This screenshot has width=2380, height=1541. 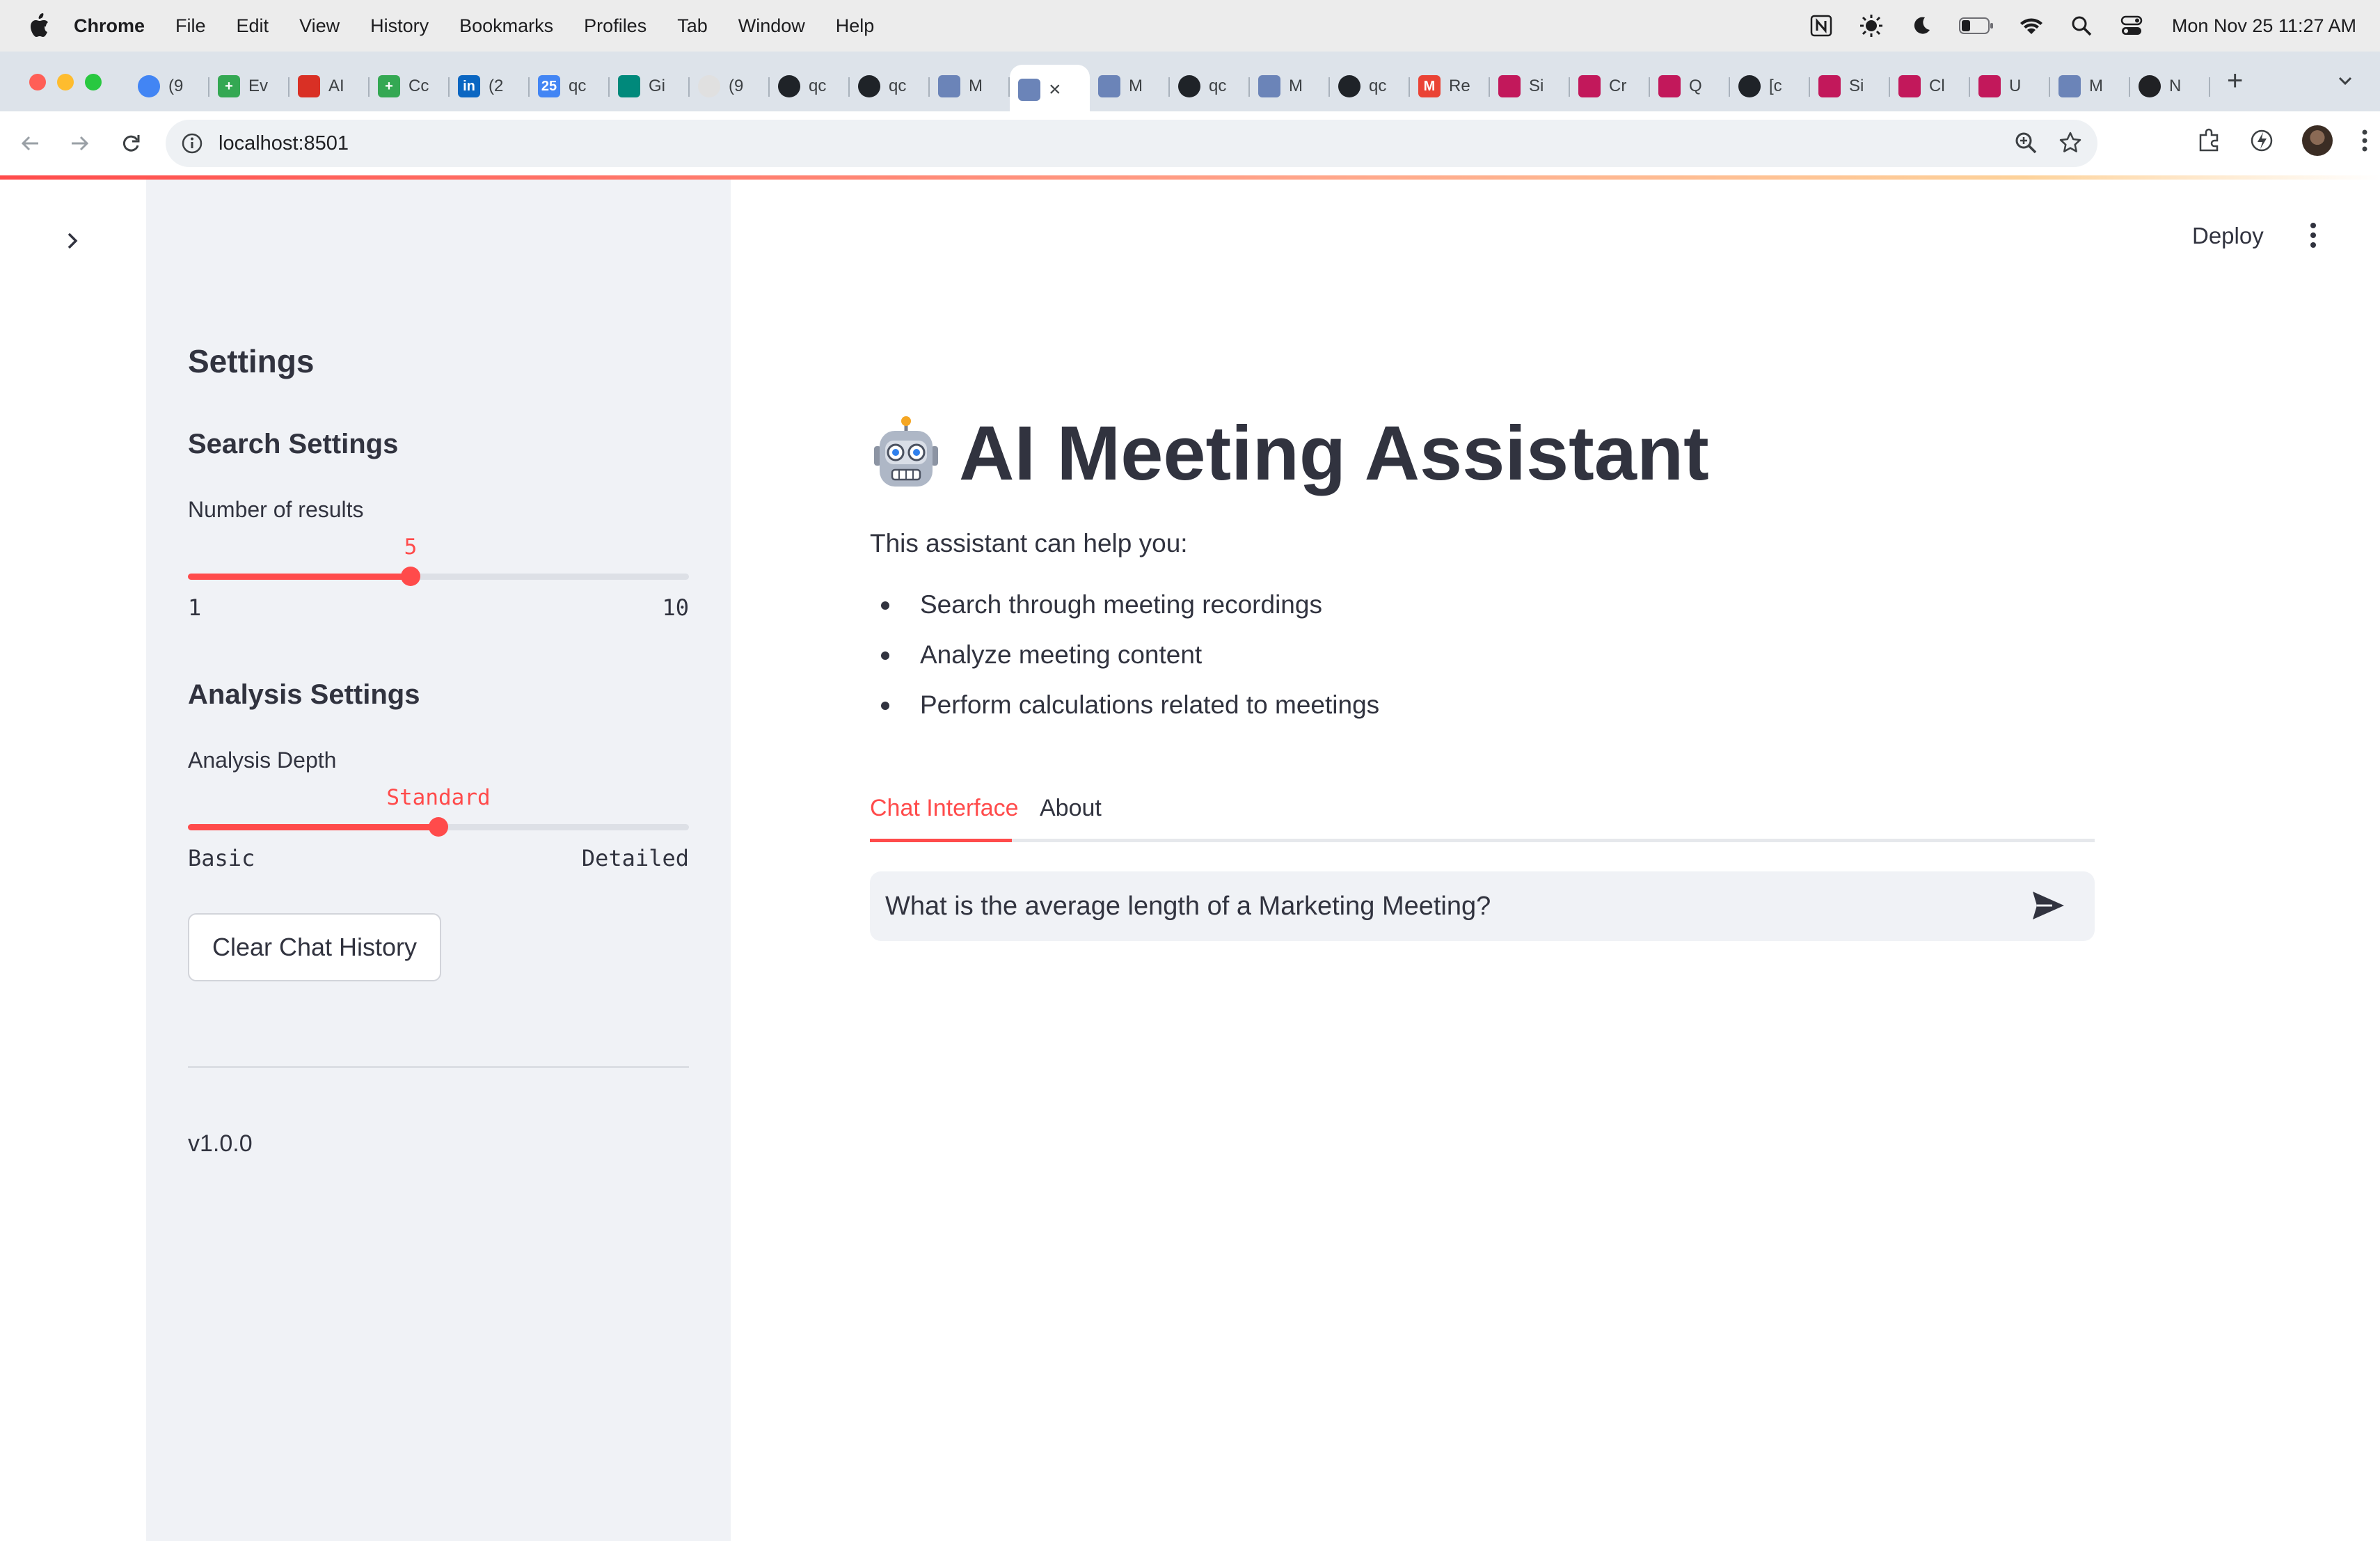 I want to click on performance-icon, so click(x=2261, y=140).